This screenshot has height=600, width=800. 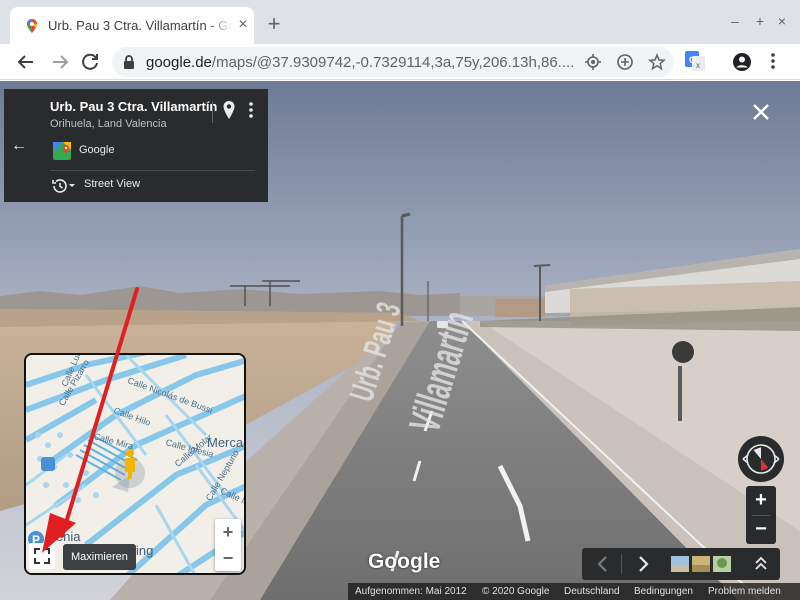 I want to click on photo-strip, so click(x=681, y=564).